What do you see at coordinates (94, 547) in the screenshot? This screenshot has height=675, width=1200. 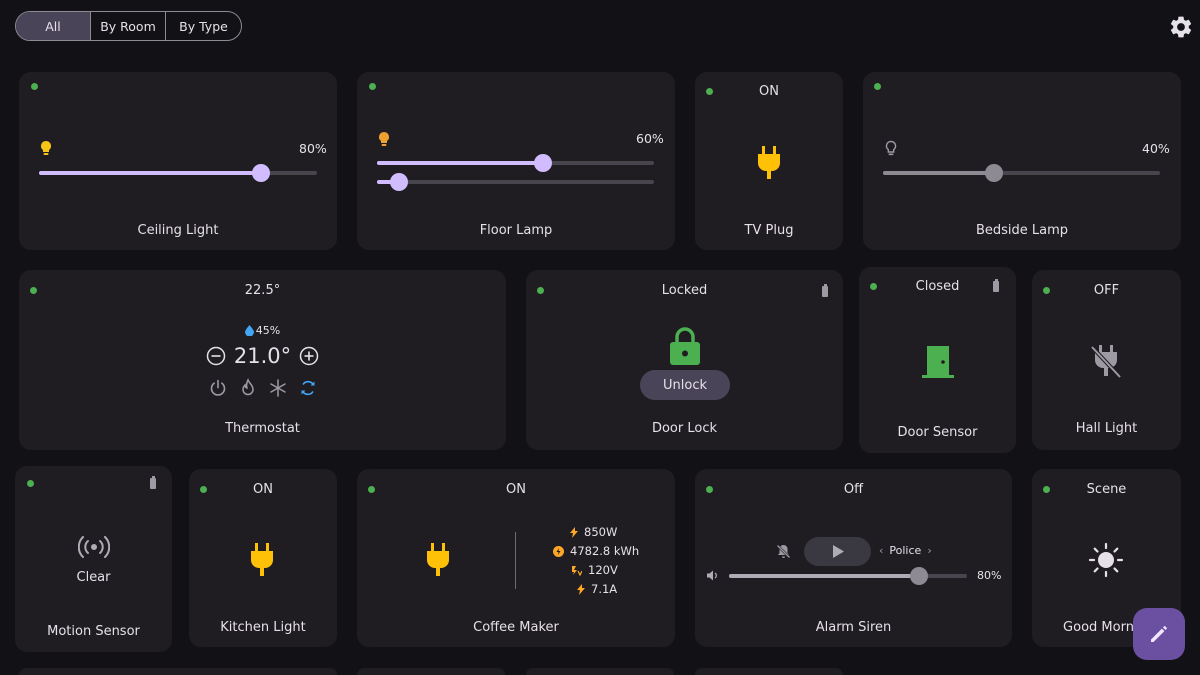 I see `motion-sensor-icon` at bounding box center [94, 547].